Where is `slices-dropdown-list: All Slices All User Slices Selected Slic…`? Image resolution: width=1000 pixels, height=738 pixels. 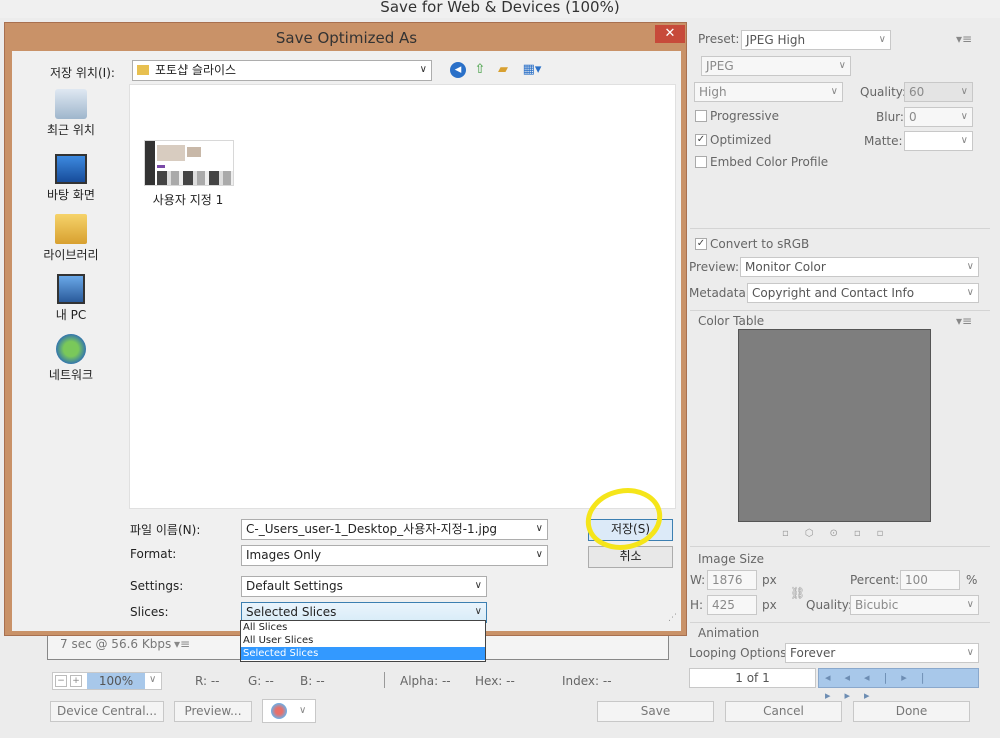 slices-dropdown-list: All Slices All User Slices Selected Slic… is located at coordinates (363, 641).